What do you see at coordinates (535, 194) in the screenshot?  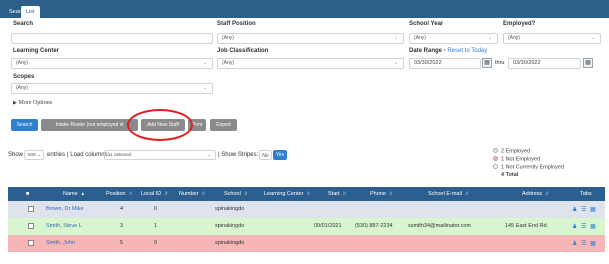 I see `col-address: Address ⇵` at bounding box center [535, 194].